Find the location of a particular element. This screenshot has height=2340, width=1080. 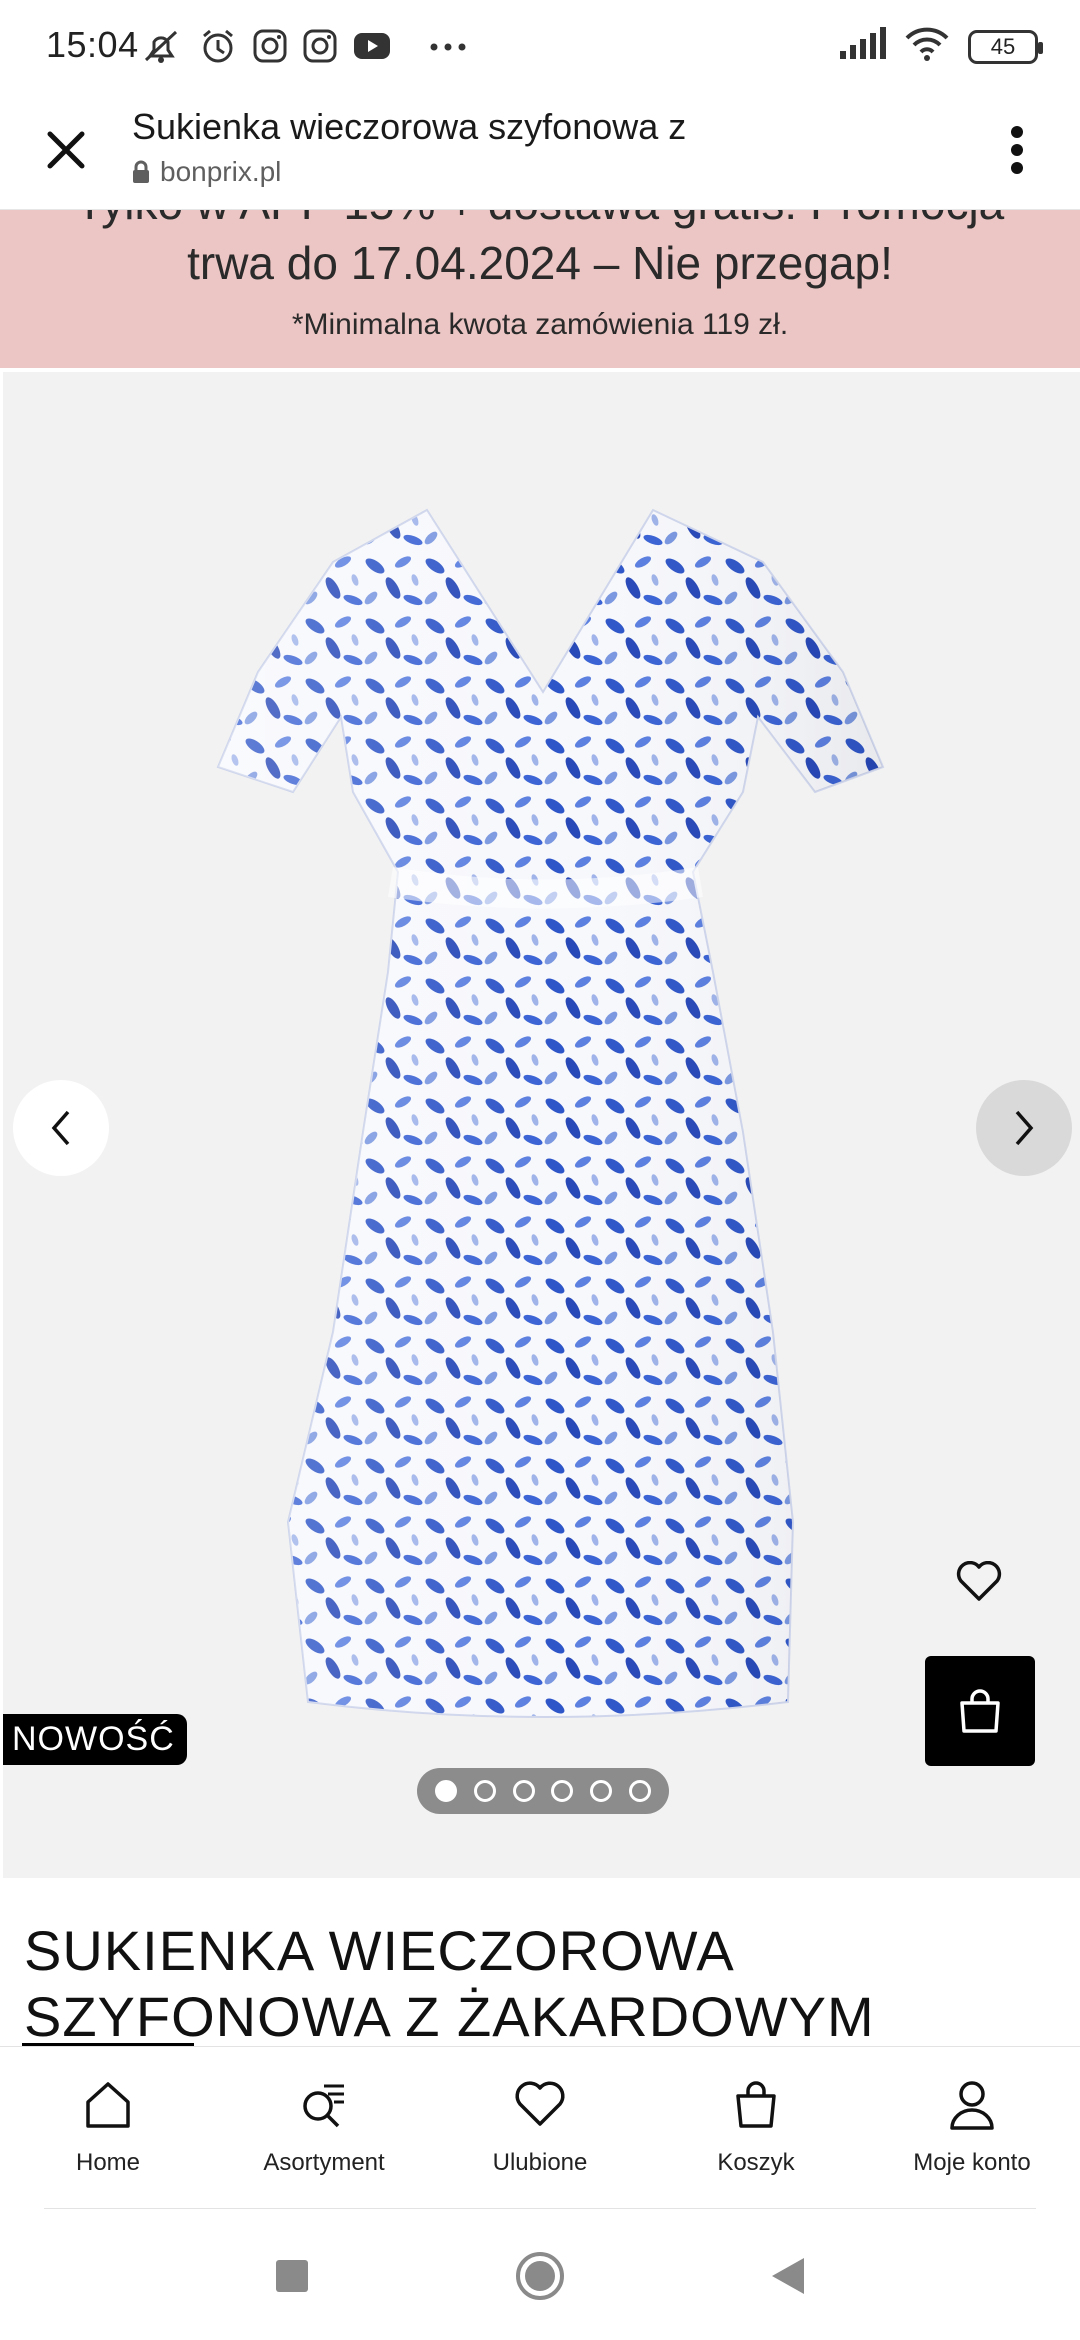

status-time: 15:04 is located at coordinates (92, 44).